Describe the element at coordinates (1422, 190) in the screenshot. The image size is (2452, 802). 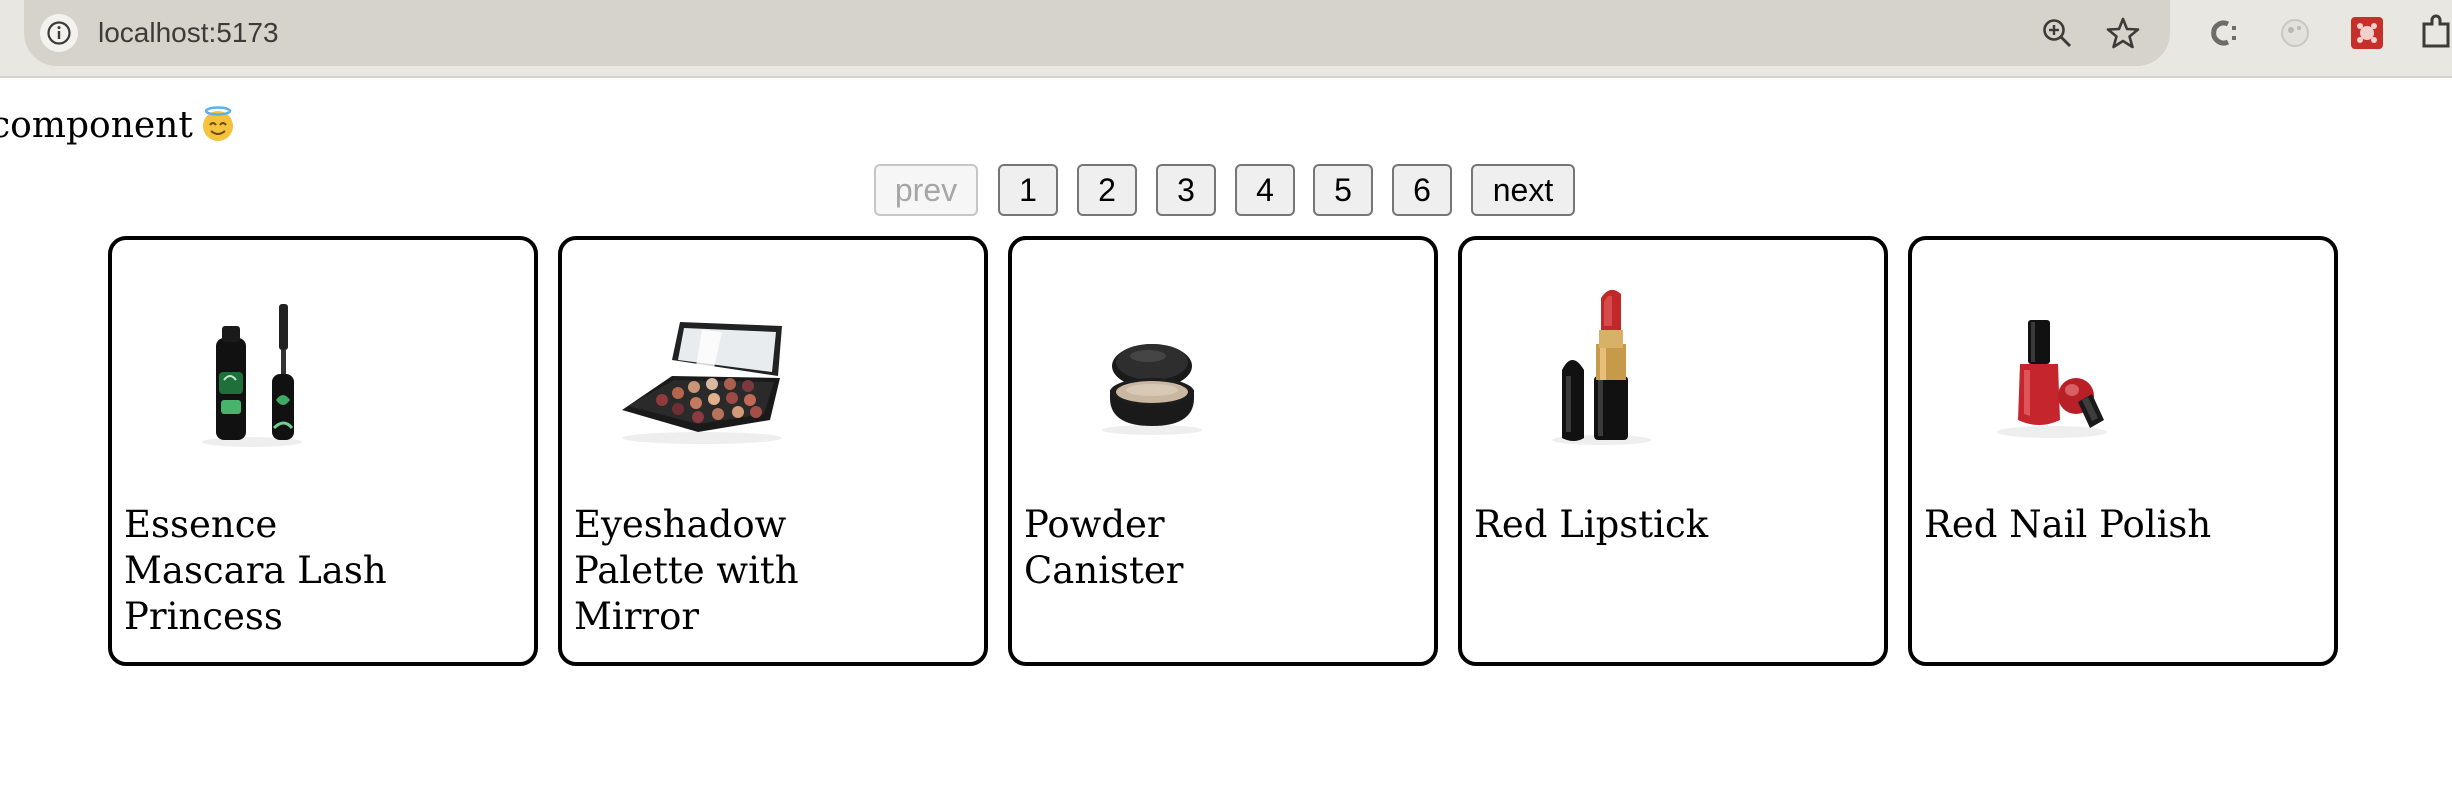
I see `page-6-button: 6` at that location.